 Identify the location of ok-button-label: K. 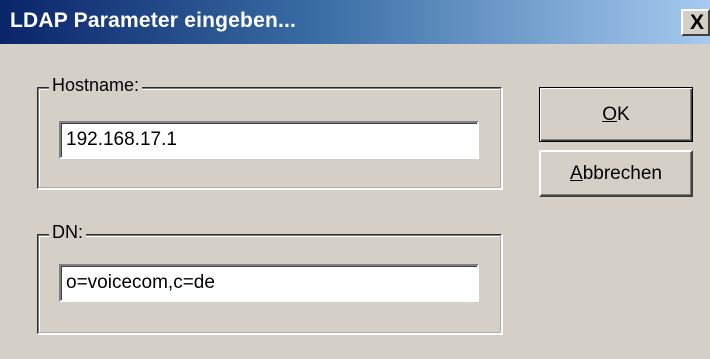
(623, 114).